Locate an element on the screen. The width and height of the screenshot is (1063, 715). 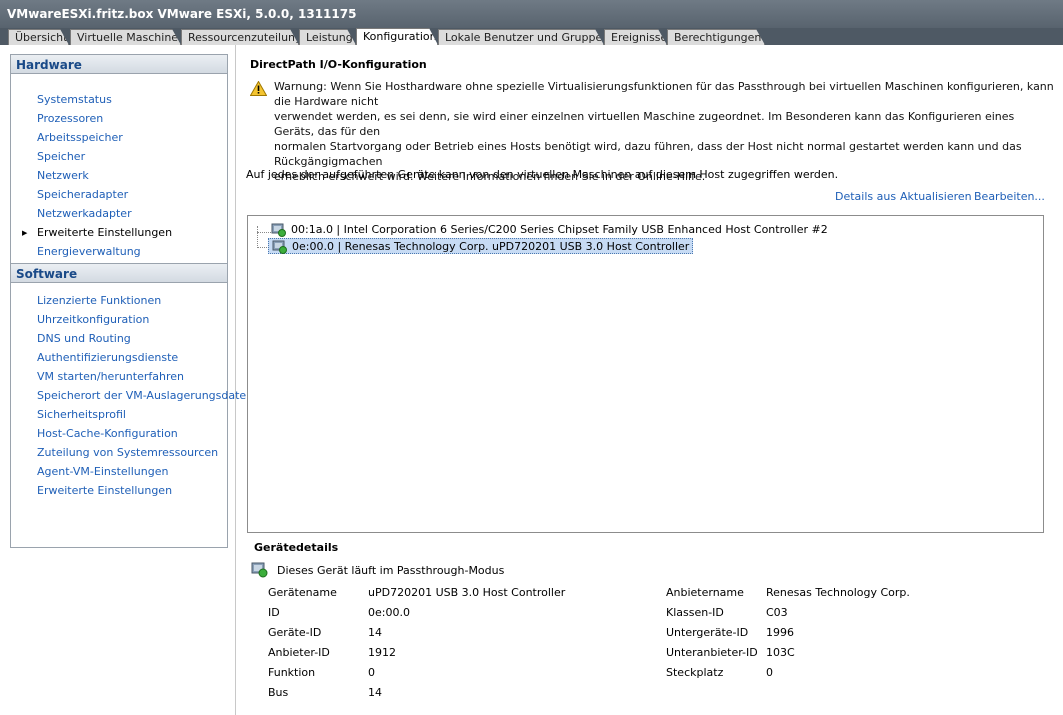
detail-value: 103C is located at coordinates (780, 652).